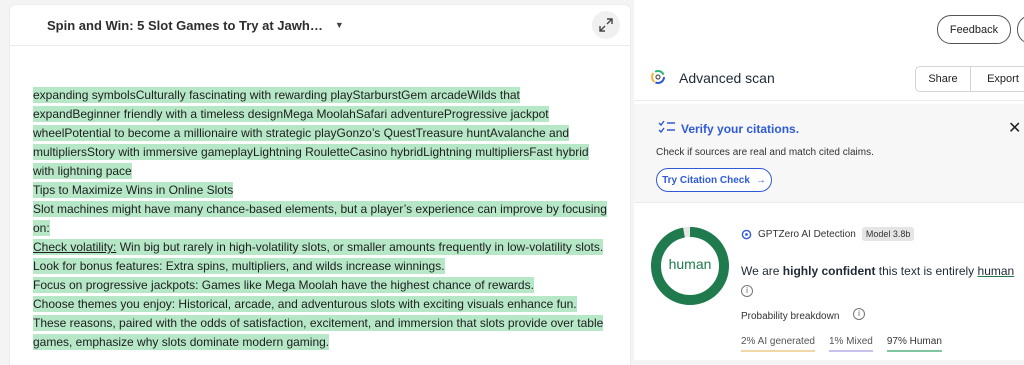 This screenshot has height=365, width=1024. I want to click on highlighted-text: Tips to Maximize Wins in Online Slots, so click(133, 190).